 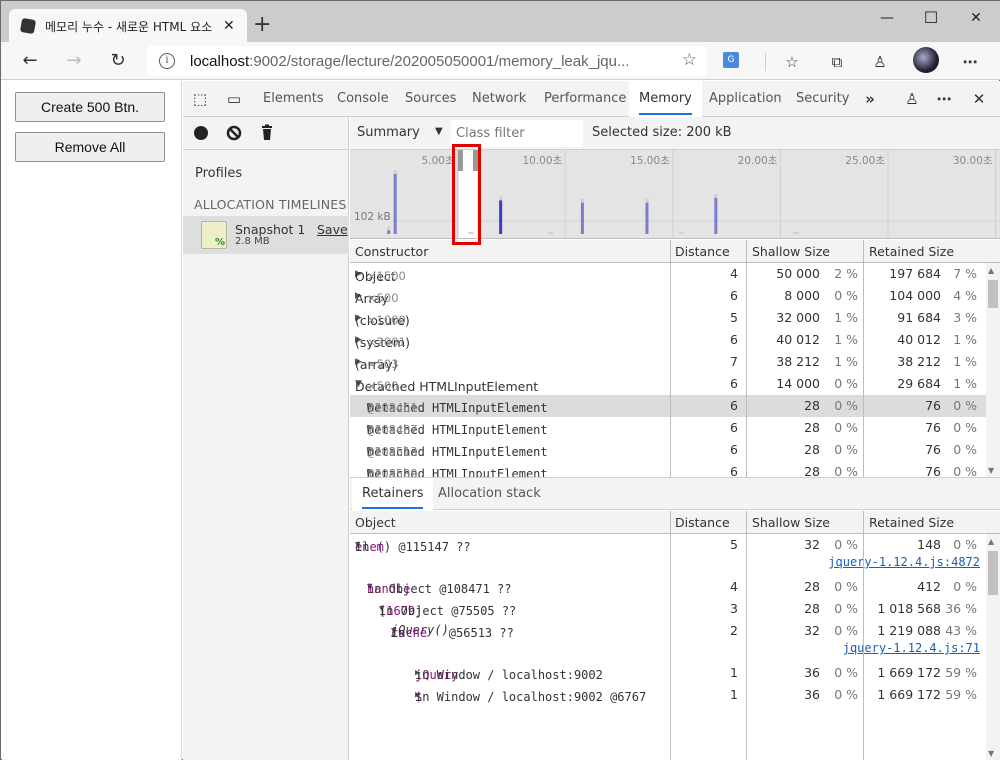 I want to click on device-toolbar-icon: ▭, so click(x=234, y=99).